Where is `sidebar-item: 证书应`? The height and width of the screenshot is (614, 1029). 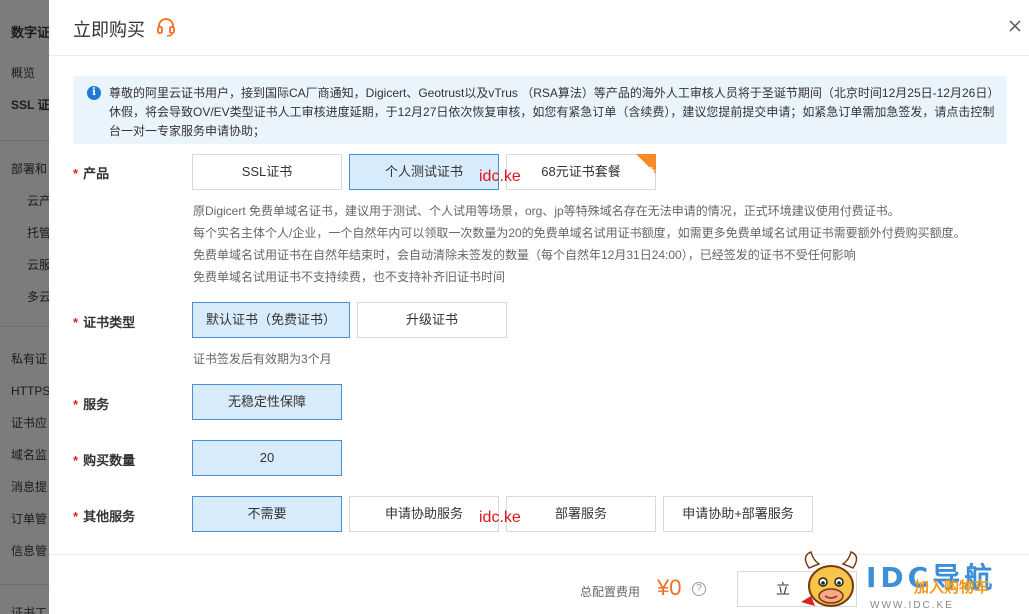
sidebar-item: 证书应 is located at coordinates (29, 422).